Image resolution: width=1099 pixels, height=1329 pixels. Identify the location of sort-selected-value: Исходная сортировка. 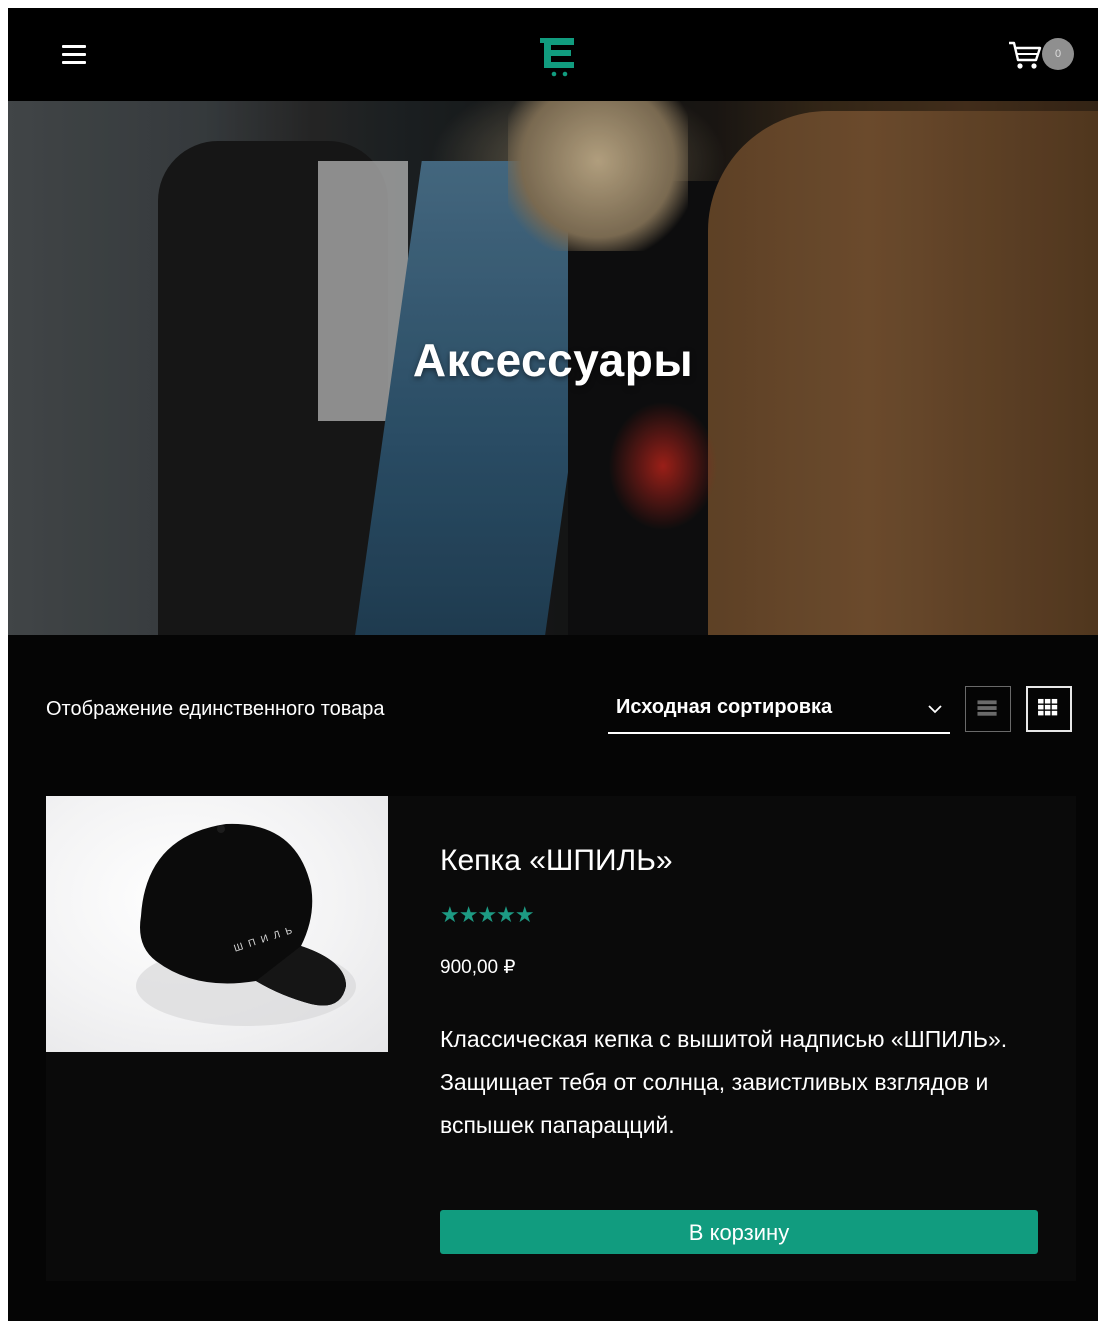
(724, 707).